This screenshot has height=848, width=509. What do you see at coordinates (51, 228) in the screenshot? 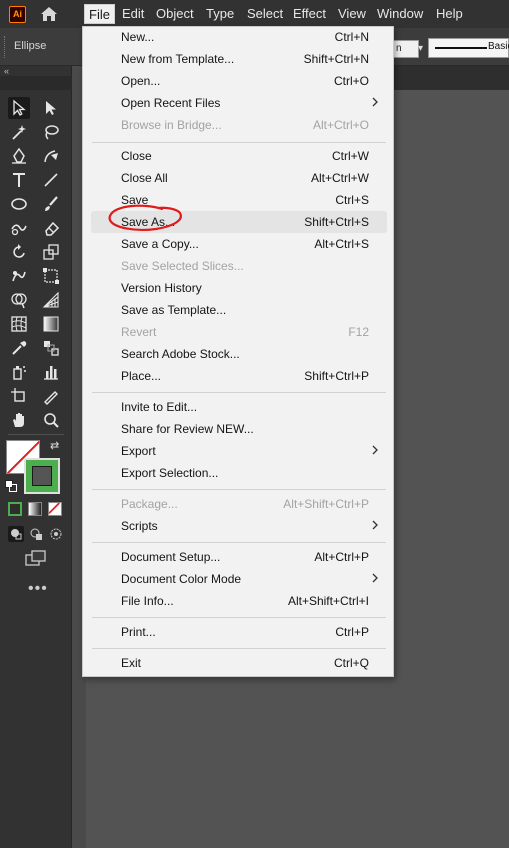
I see `eraser-tool-icon` at bounding box center [51, 228].